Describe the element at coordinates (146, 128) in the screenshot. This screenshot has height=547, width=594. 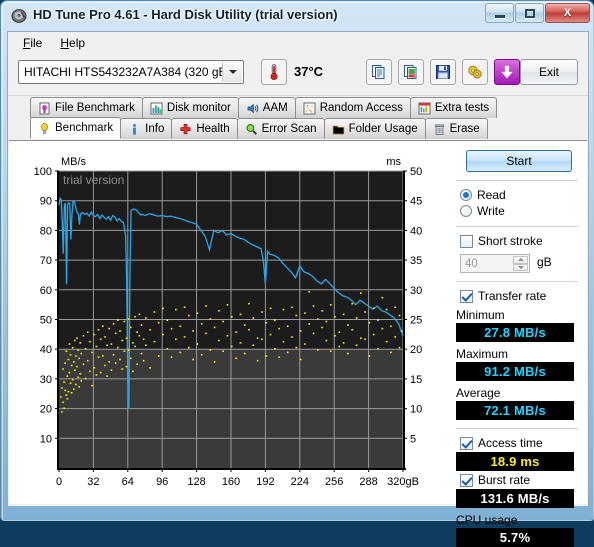
I see `tab-info: Info` at that location.